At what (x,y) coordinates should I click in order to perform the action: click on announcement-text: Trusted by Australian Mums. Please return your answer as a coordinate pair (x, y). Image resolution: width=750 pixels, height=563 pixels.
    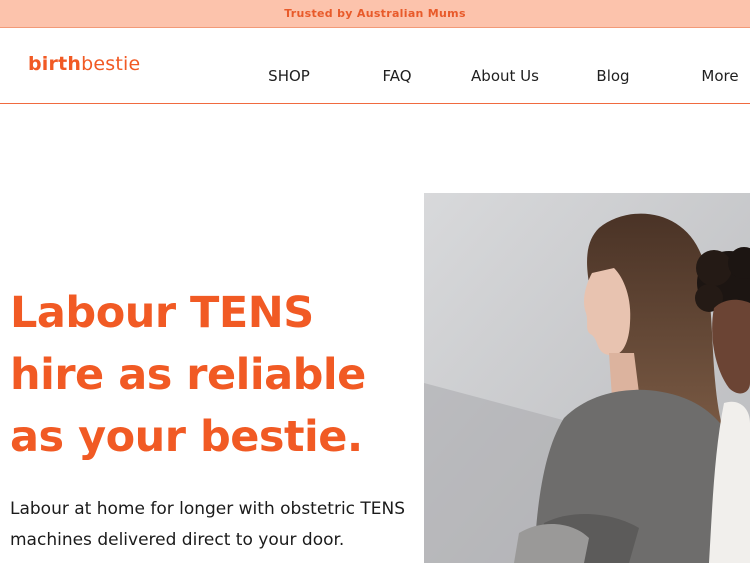
    Looking at the image, I should click on (375, 13).